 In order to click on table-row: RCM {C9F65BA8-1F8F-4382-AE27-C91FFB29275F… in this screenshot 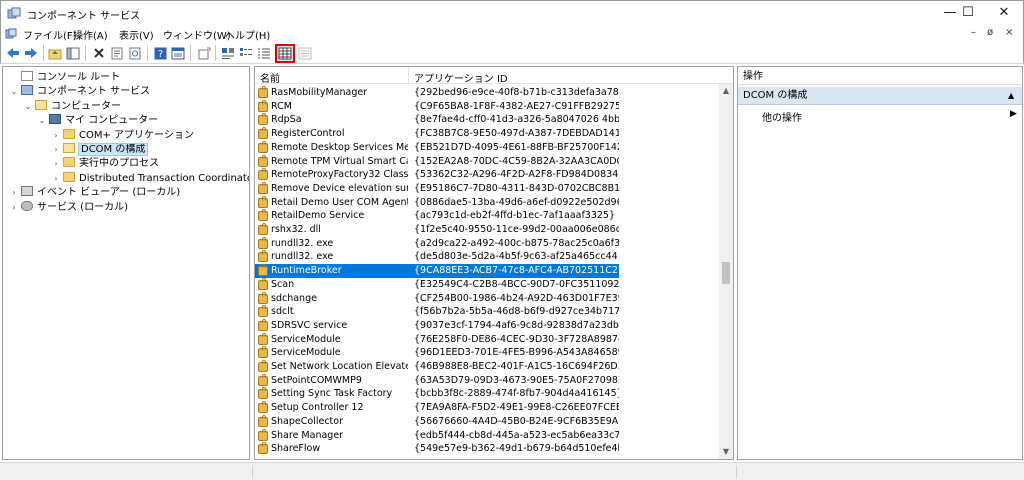, I will do `click(437, 106)`.